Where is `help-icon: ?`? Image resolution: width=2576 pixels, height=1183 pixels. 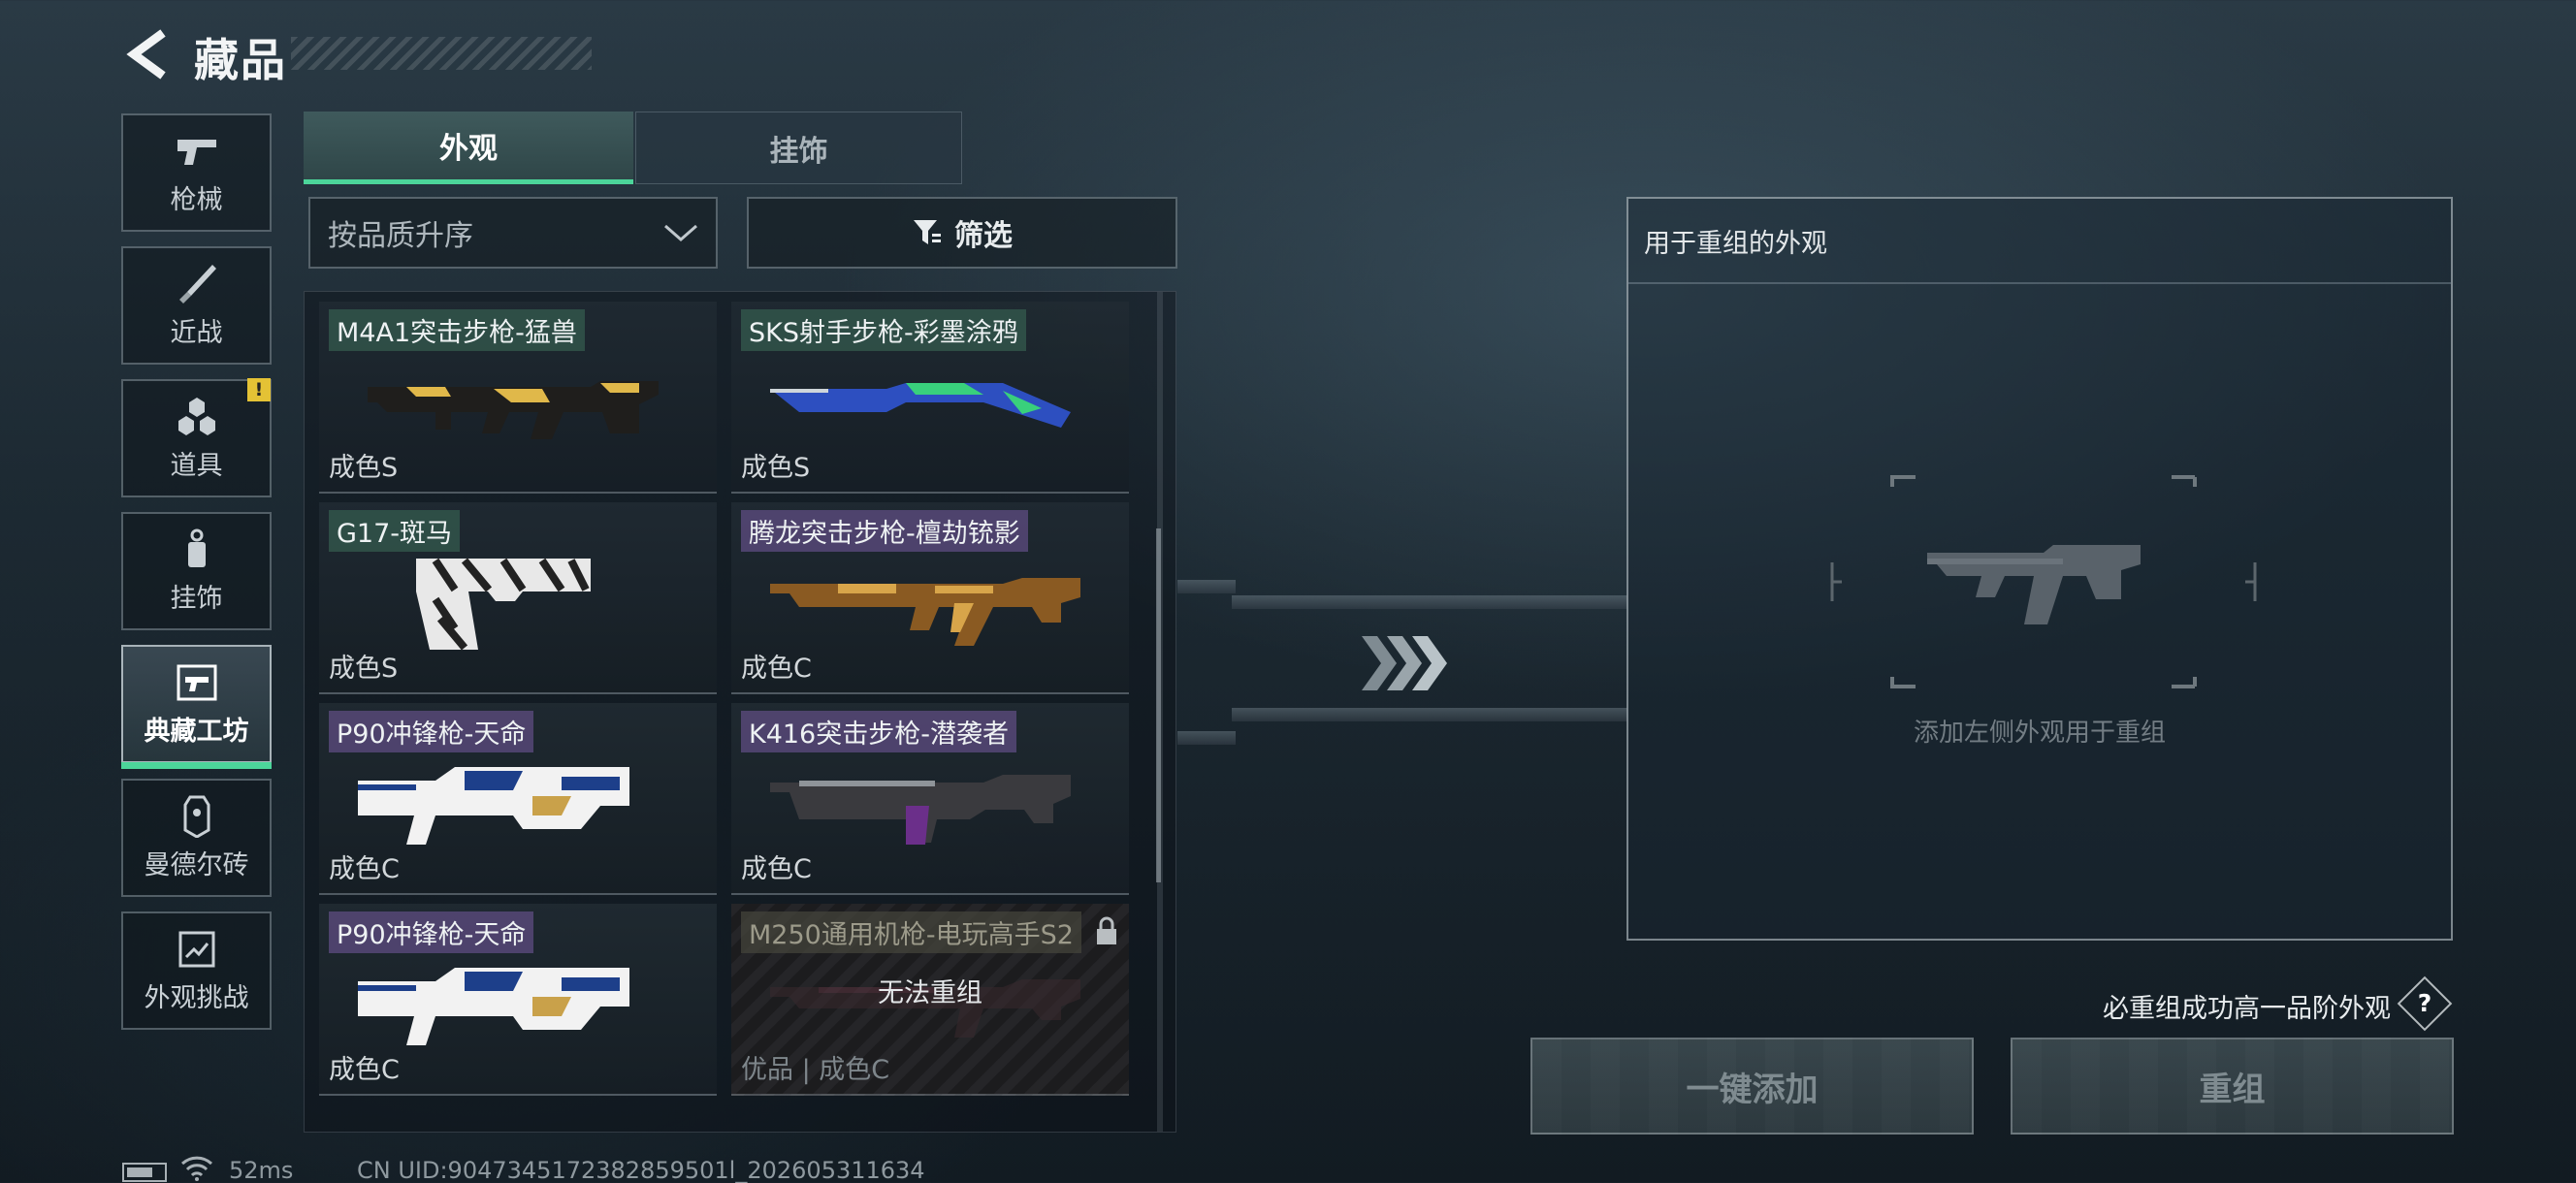 help-icon: ? is located at coordinates (2424, 1003).